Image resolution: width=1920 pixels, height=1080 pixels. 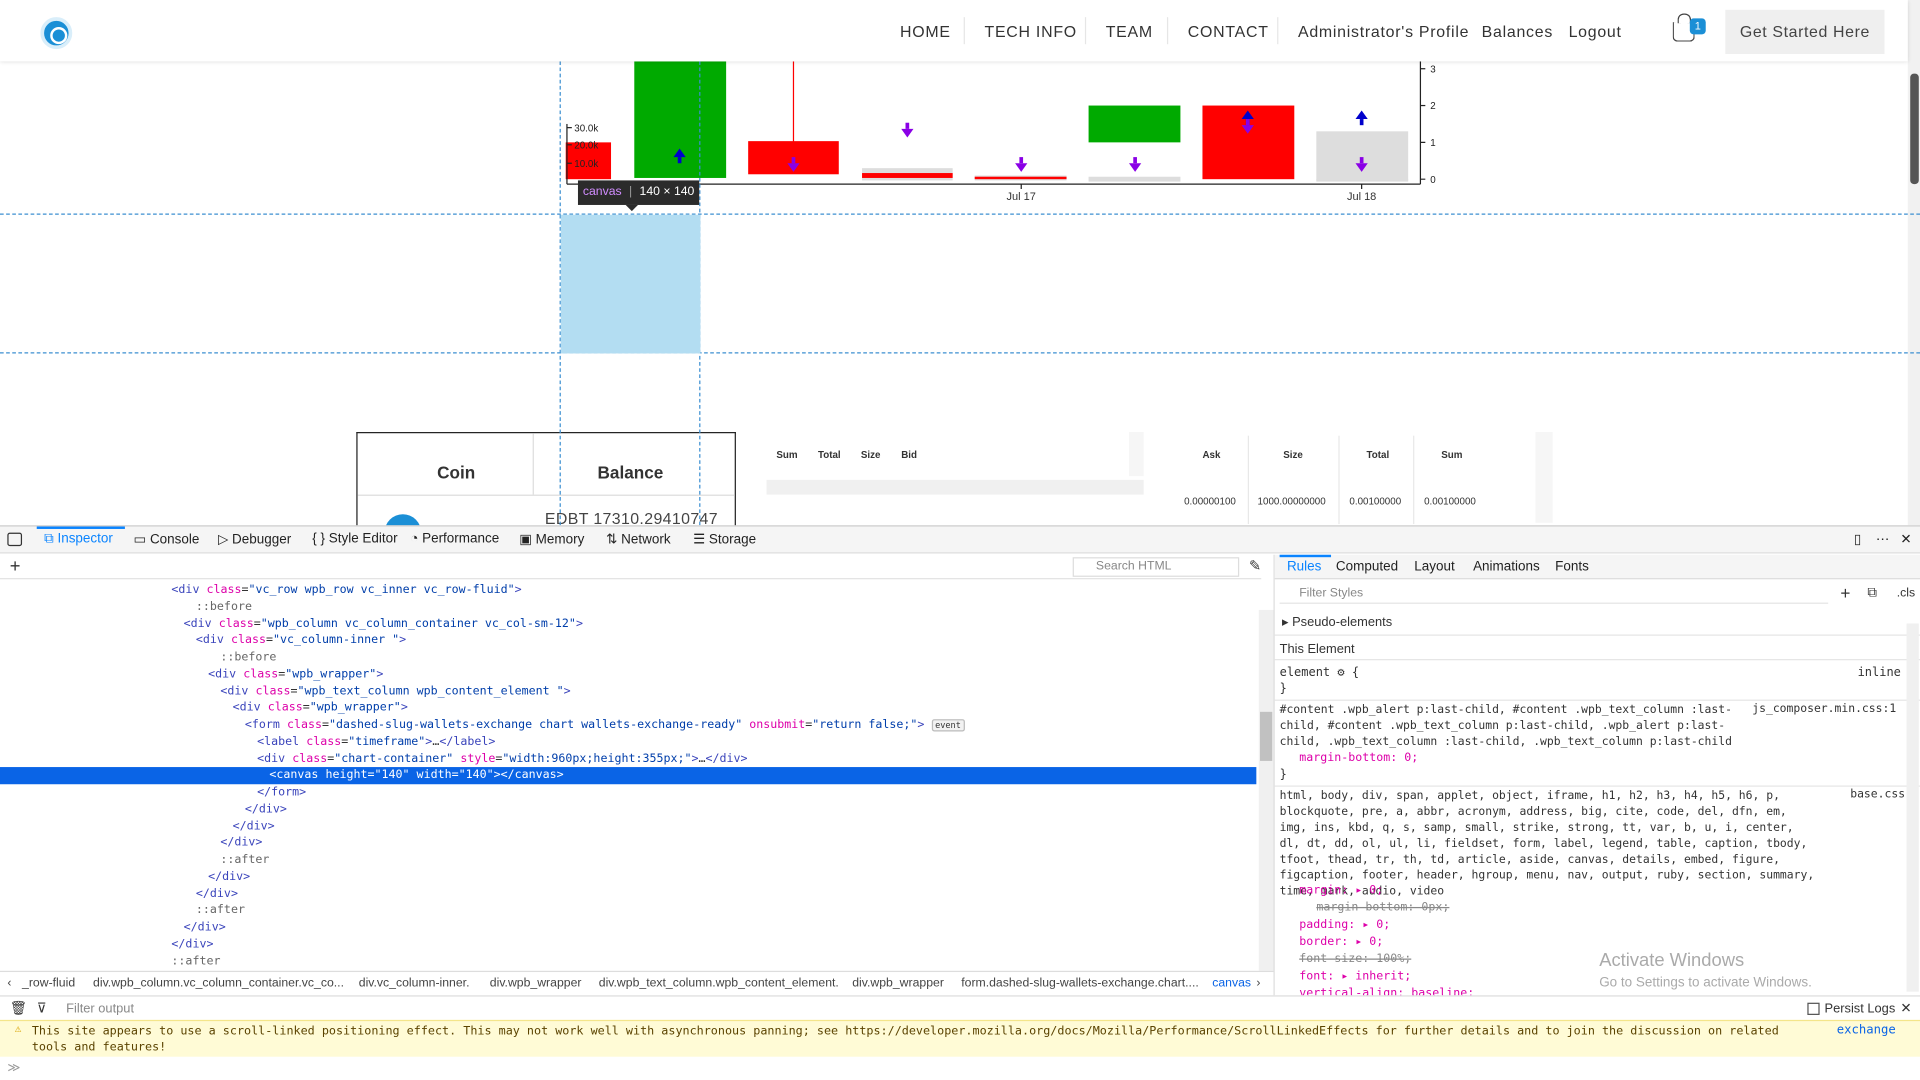 What do you see at coordinates (1866, 1031) in the screenshot?
I see `warning-source-link: exchange` at bounding box center [1866, 1031].